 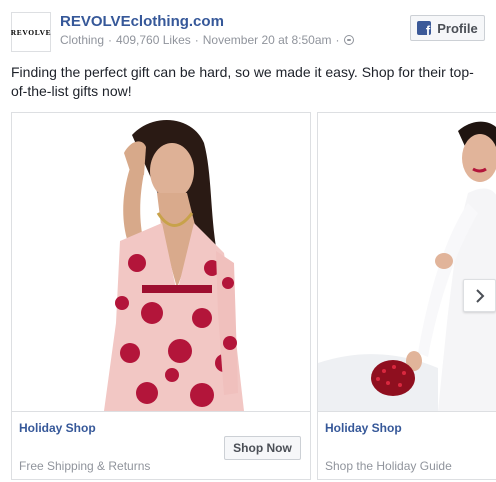 I want to click on globe-icon, so click(x=348, y=40).